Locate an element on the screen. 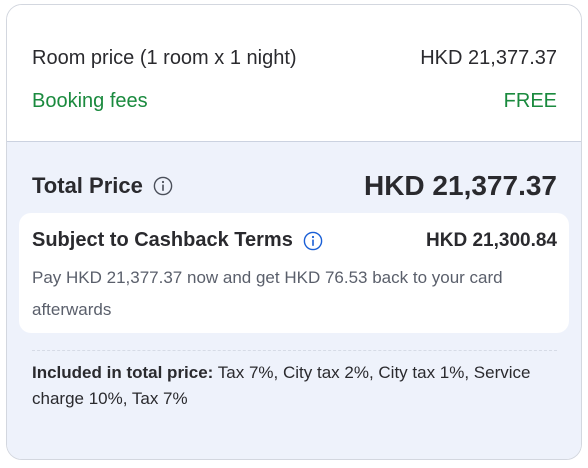  info-icon is located at coordinates (163, 186).